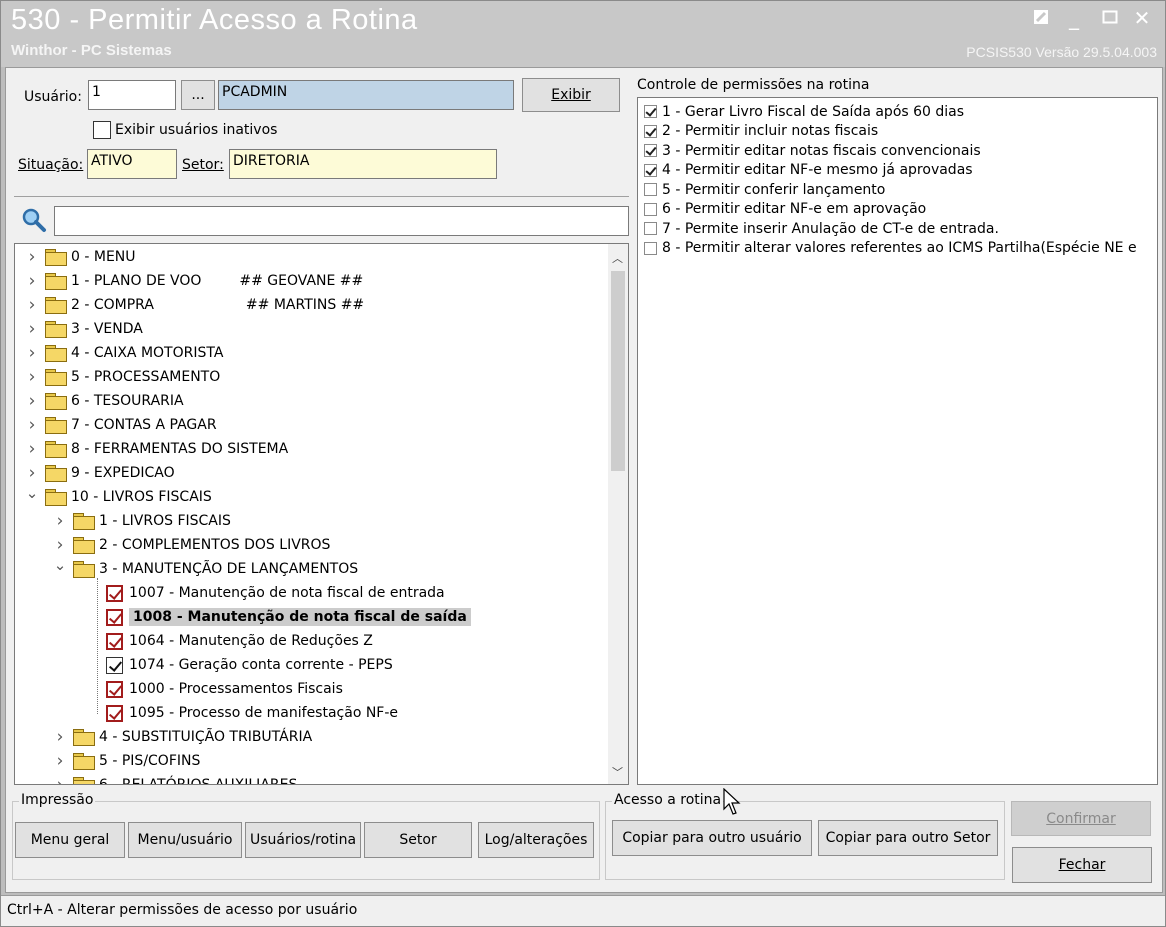 Image resolution: width=1166 pixels, height=927 pixels. I want to click on close-button: Fechar, so click(1082, 865).